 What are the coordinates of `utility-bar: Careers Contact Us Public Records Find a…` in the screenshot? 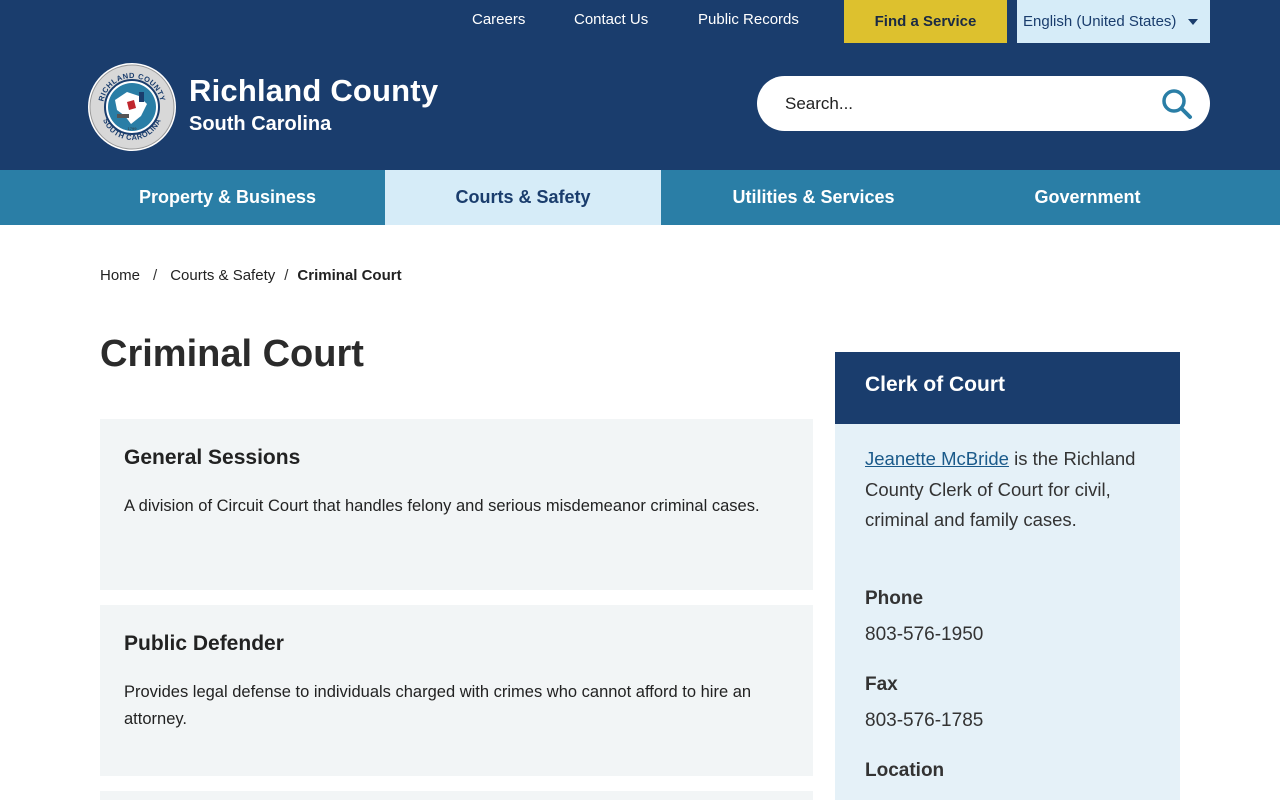 It's located at (640, 21).